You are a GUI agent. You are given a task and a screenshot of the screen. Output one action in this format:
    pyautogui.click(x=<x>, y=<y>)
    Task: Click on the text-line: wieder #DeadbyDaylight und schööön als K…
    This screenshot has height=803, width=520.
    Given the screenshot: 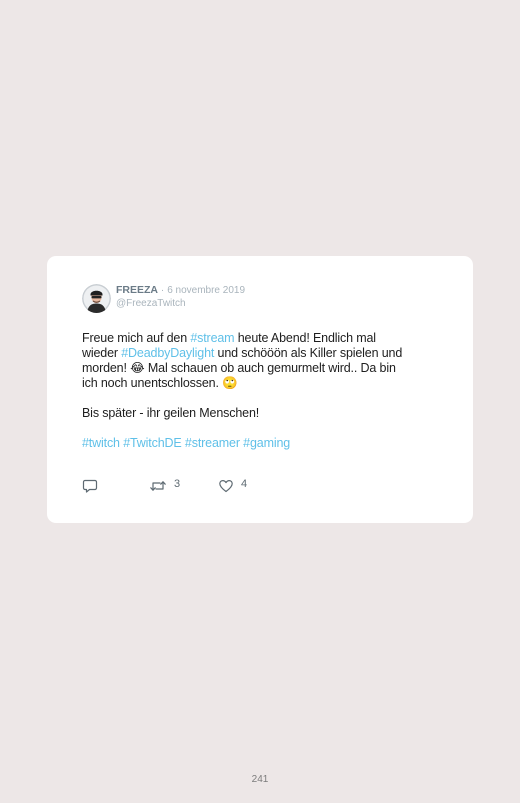 What is the action you would take?
    pyautogui.click(x=262, y=353)
    